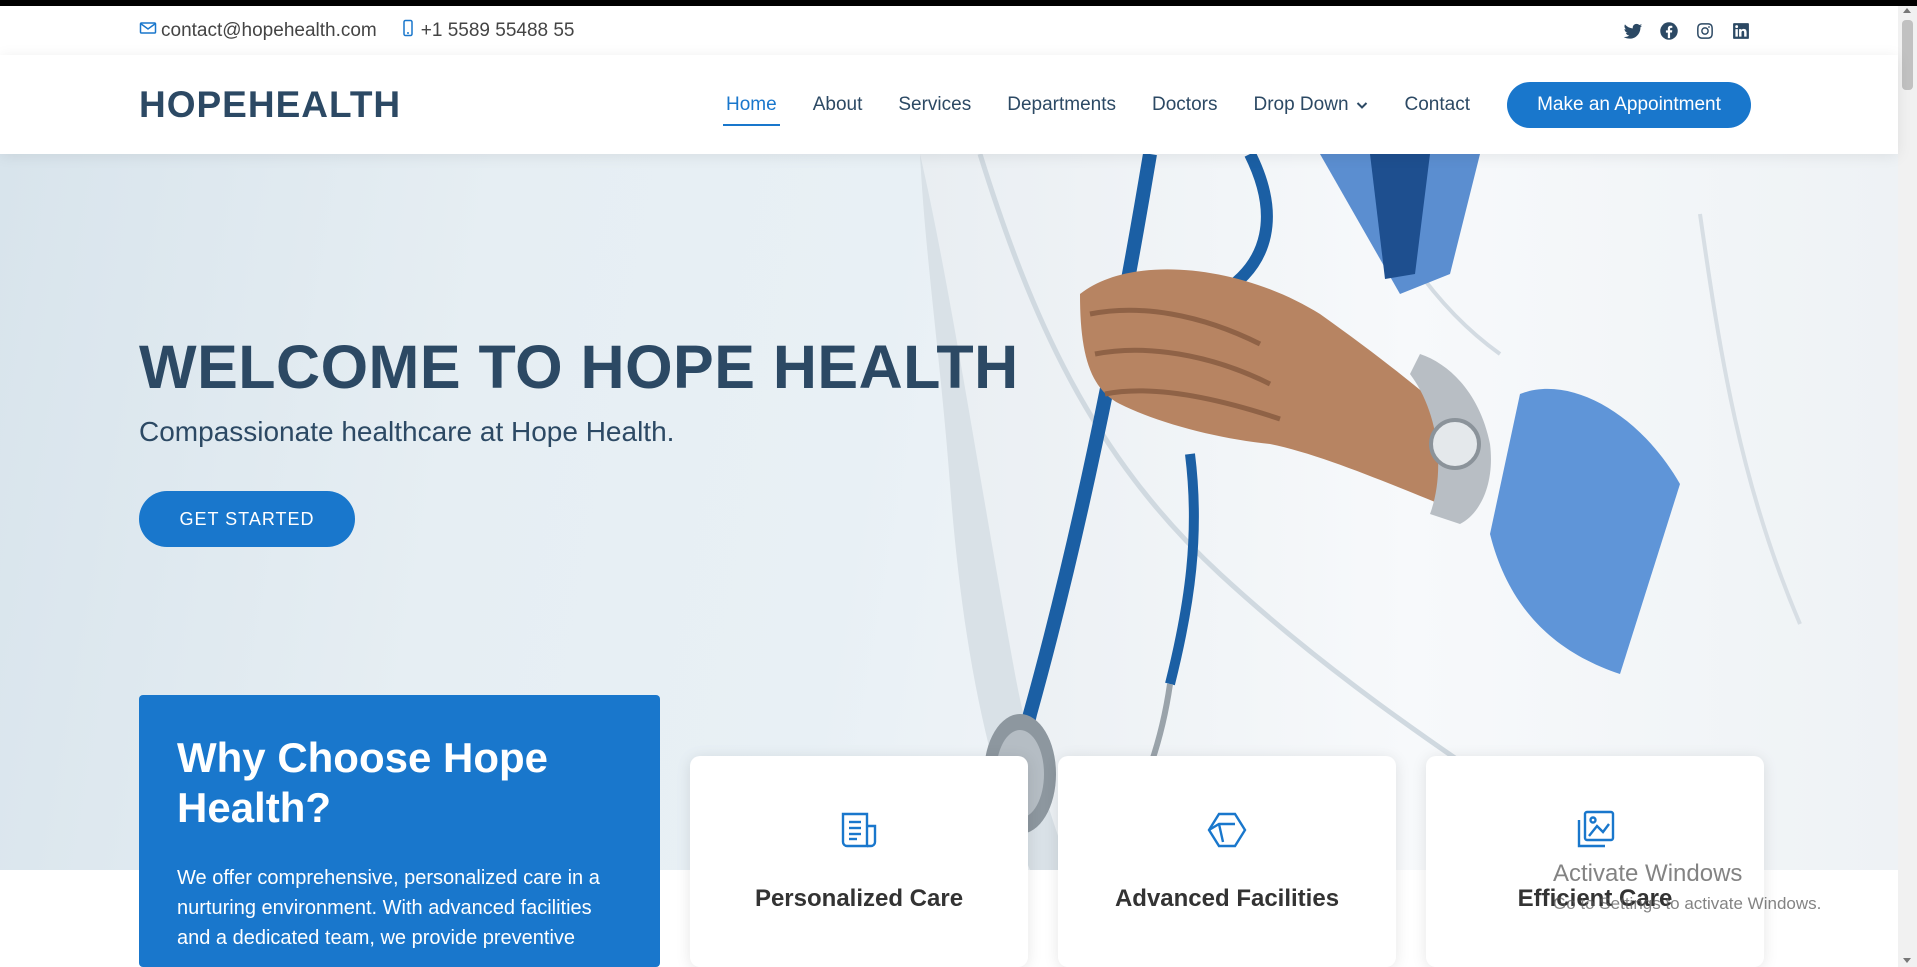 The height and width of the screenshot is (967, 1917). Describe the element at coordinates (838, 105) in the screenshot. I see `nav-about: About` at that location.